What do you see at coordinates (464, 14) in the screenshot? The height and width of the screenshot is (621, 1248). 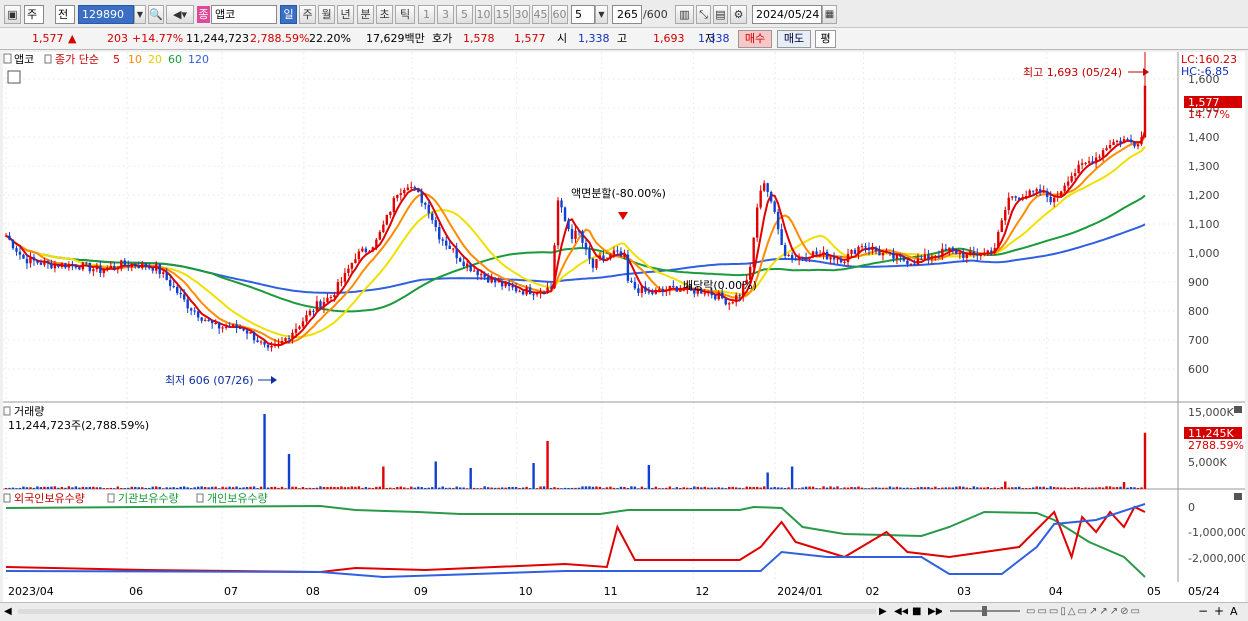 I see `interval-5: 5` at bounding box center [464, 14].